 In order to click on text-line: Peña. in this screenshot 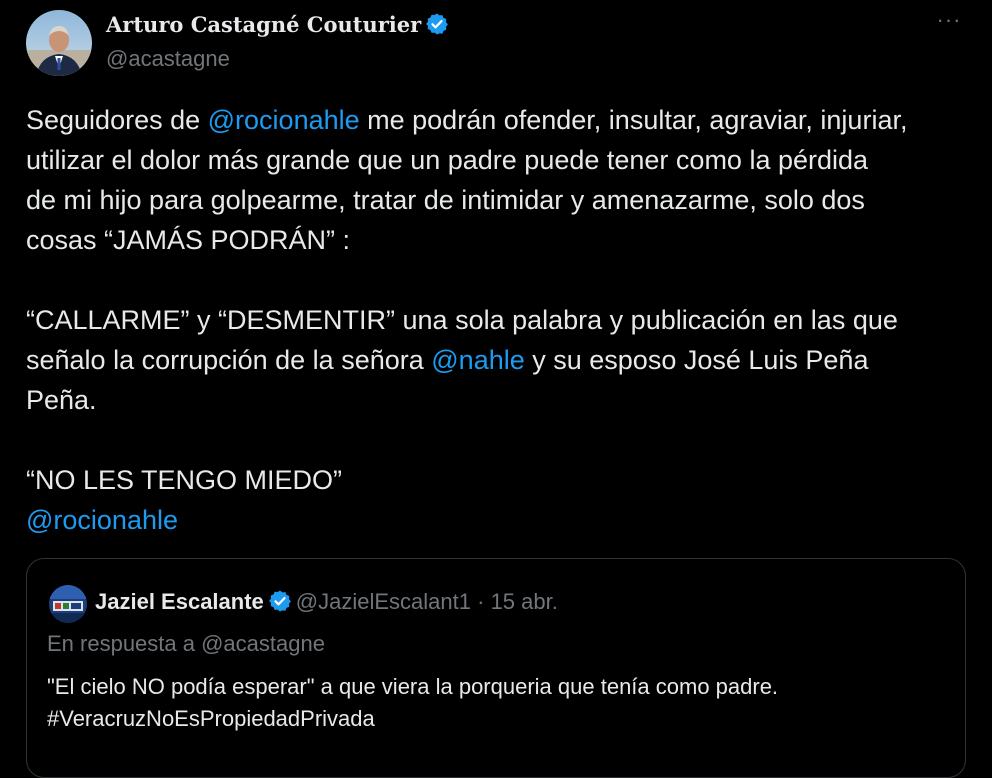, I will do `click(61, 400)`.